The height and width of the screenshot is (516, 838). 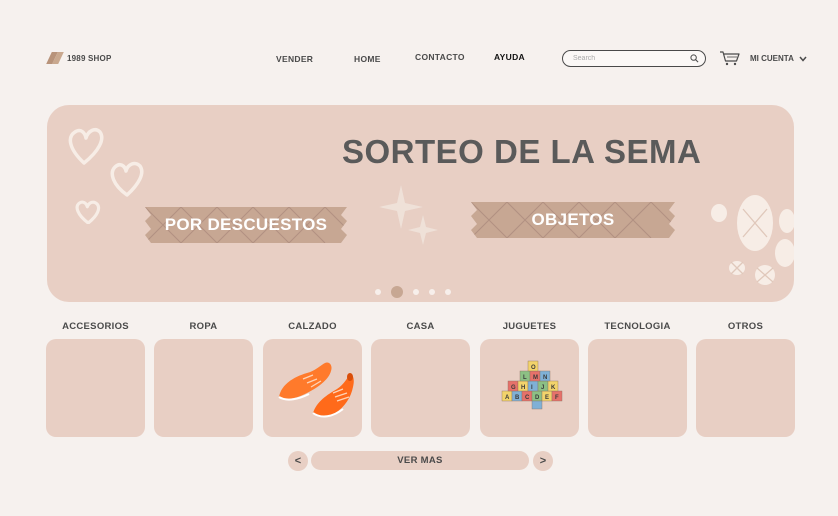 I want to click on nav-contacto: CONTACTO, so click(x=440, y=57).